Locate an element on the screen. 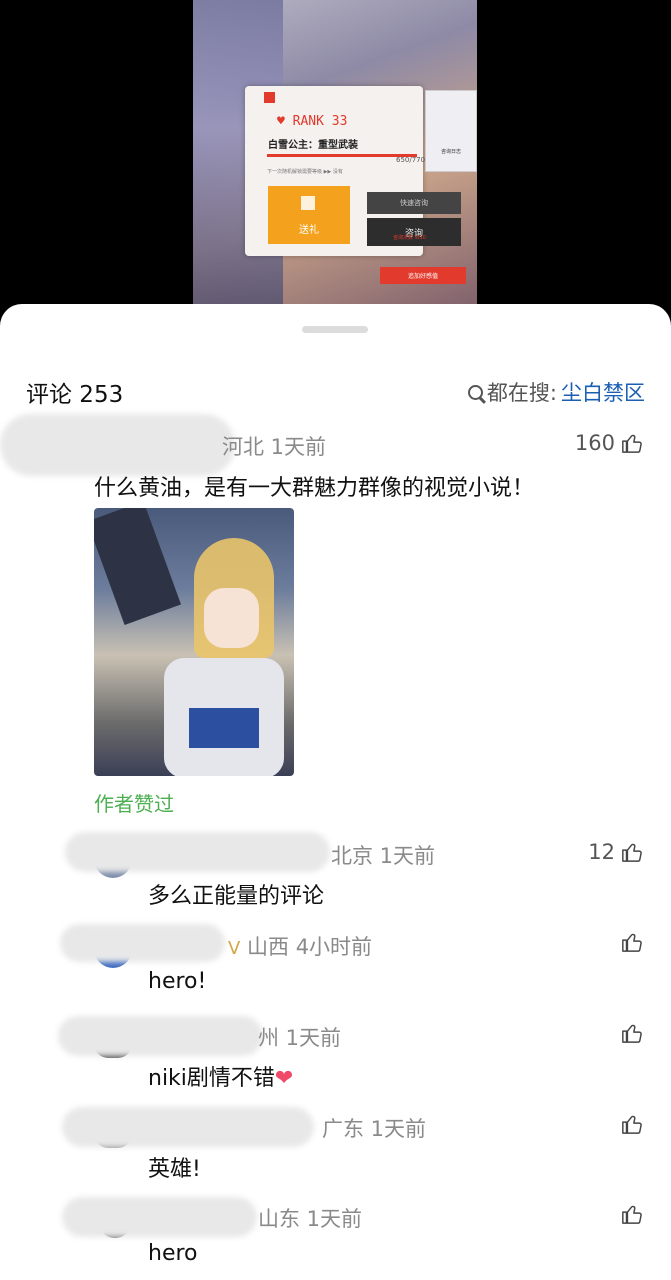 The image size is (671, 1280). comment-meta: Ⅴ 山西 4小时前 is located at coordinates (300, 946).